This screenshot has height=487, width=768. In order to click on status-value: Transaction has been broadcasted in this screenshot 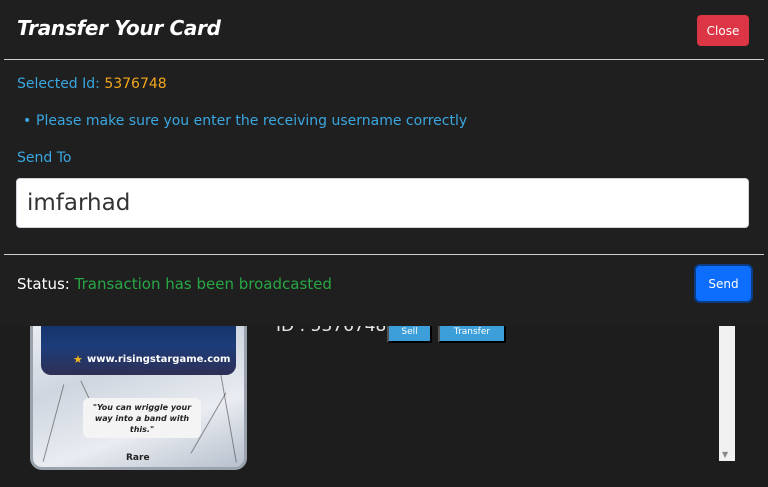, I will do `click(203, 284)`.